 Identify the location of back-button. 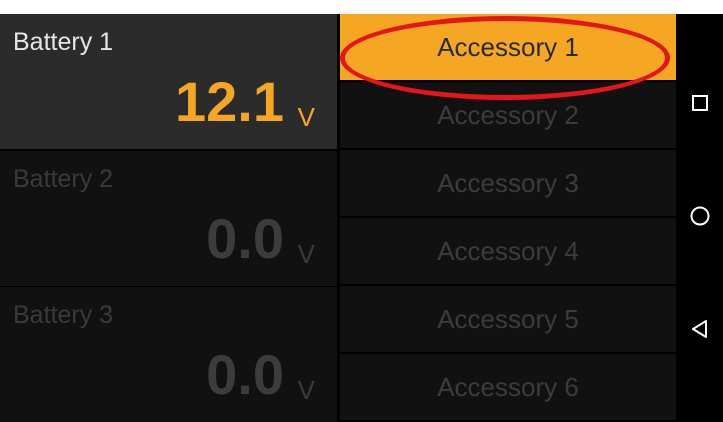
(700, 331).